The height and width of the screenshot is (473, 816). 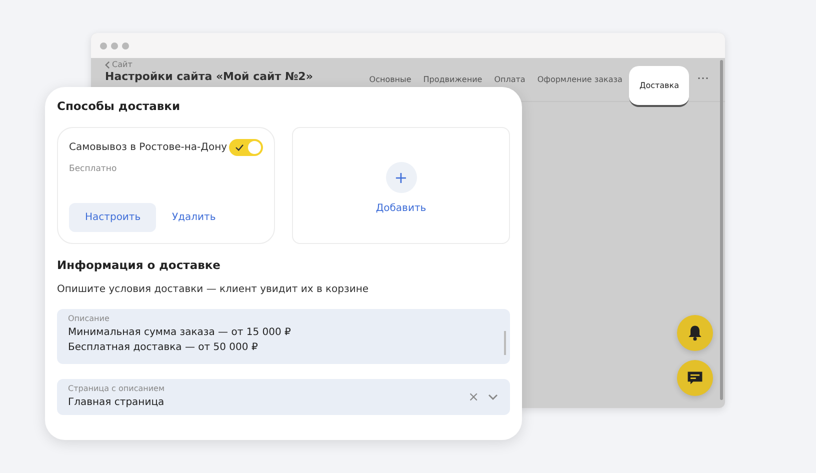 I want to click on method-name: Самовывоз в Ростове-на-Дону, so click(x=148, y=147).